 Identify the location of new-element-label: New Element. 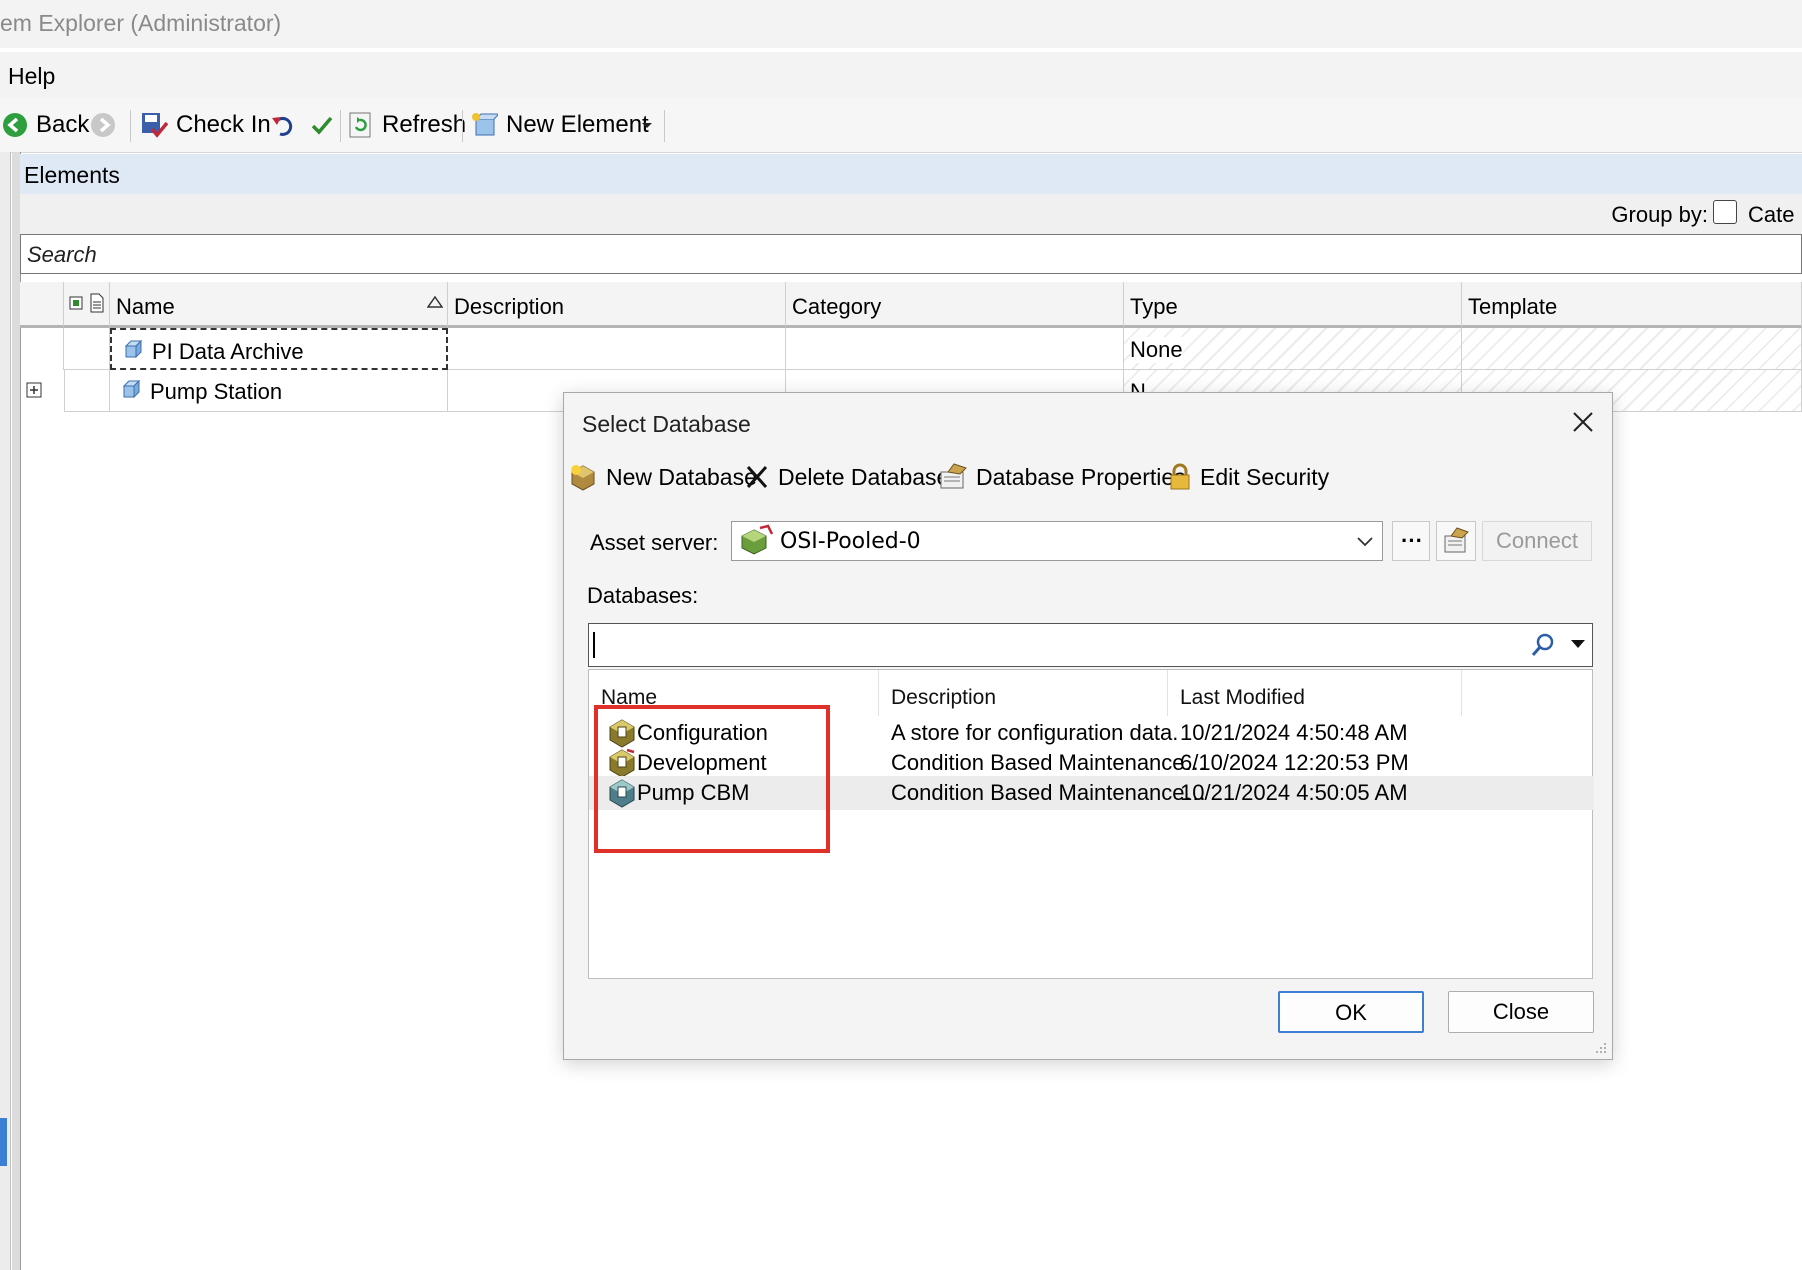
(577, 124).